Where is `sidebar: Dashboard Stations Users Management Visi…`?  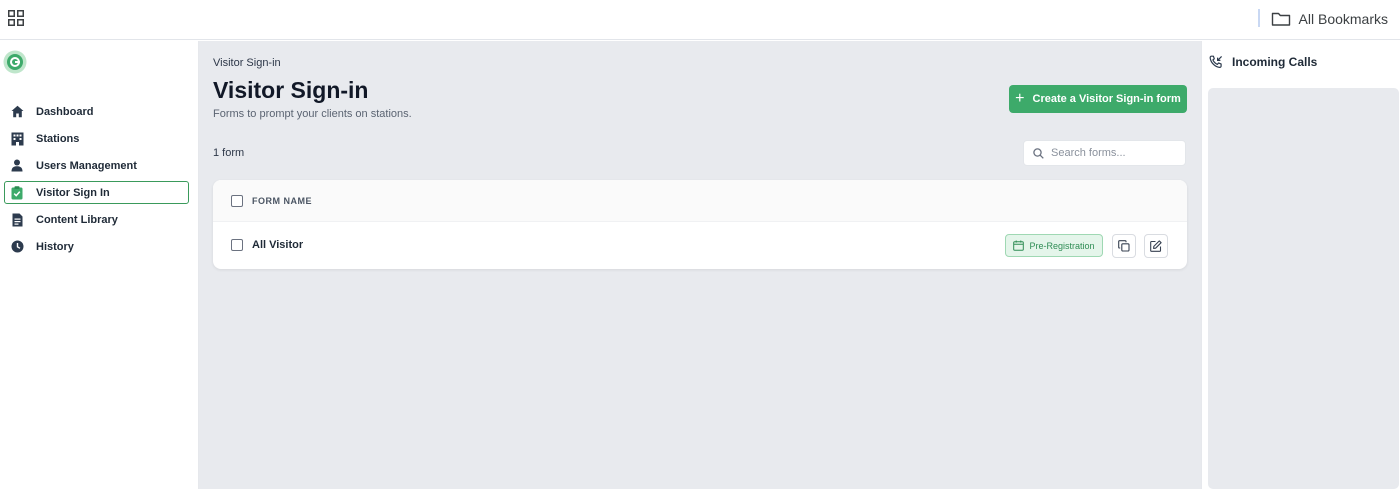
sidebar: Dashboard Stations Users Management Visi… is located at coordinates (99, 265).